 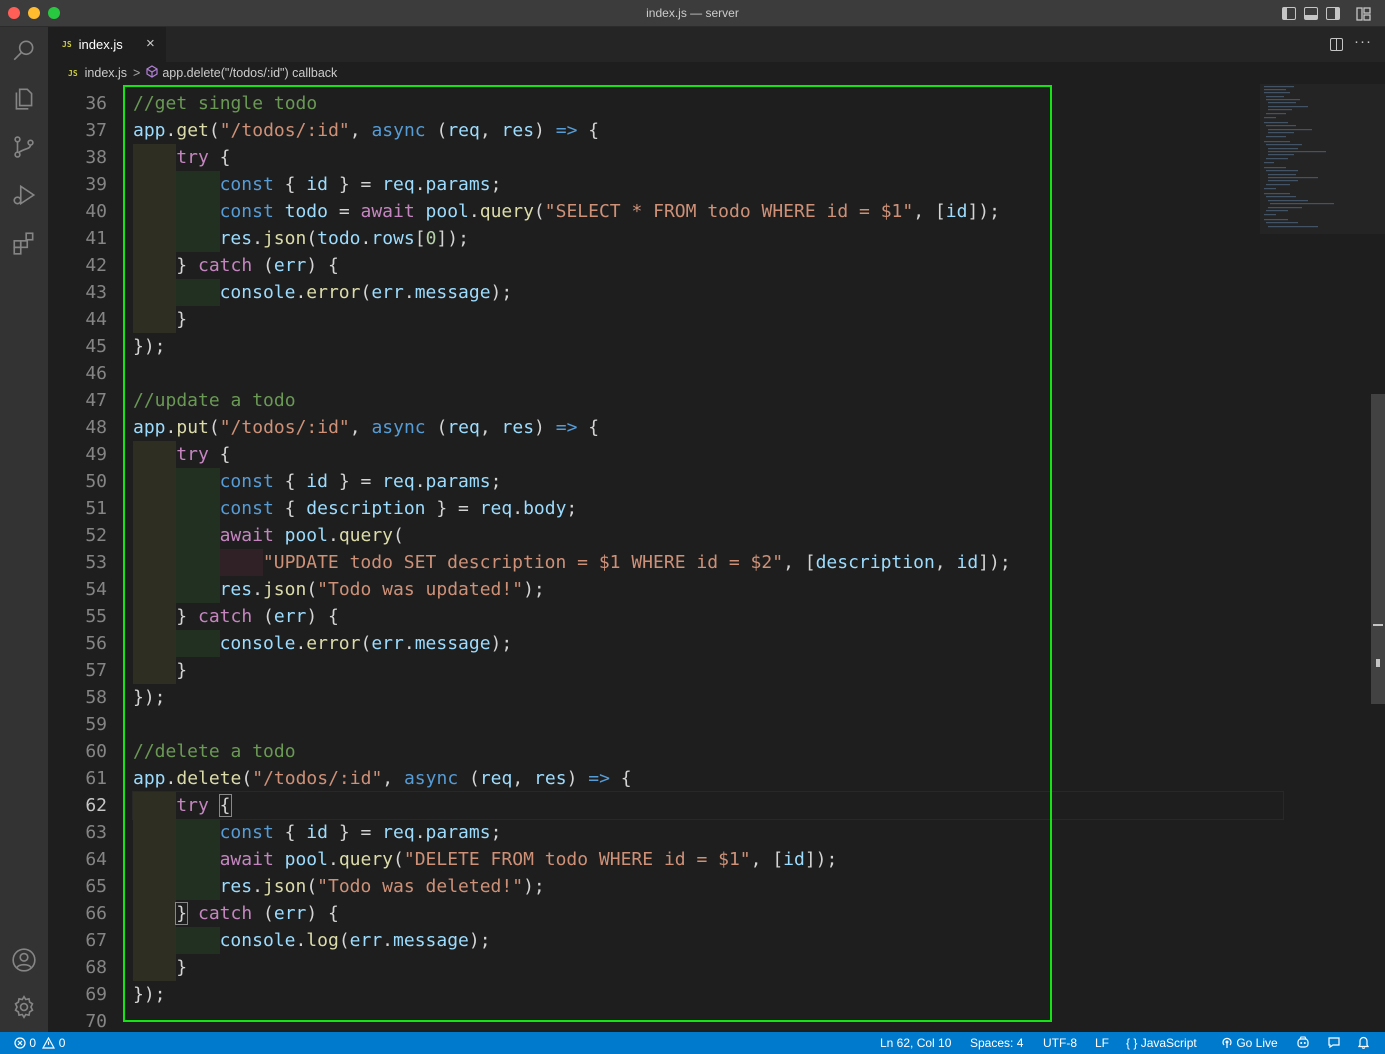 What do you see at coordinates (1378, 549) in the screenshot?
I see `vertical-scrollbar` at bounding box center [1378, 549].